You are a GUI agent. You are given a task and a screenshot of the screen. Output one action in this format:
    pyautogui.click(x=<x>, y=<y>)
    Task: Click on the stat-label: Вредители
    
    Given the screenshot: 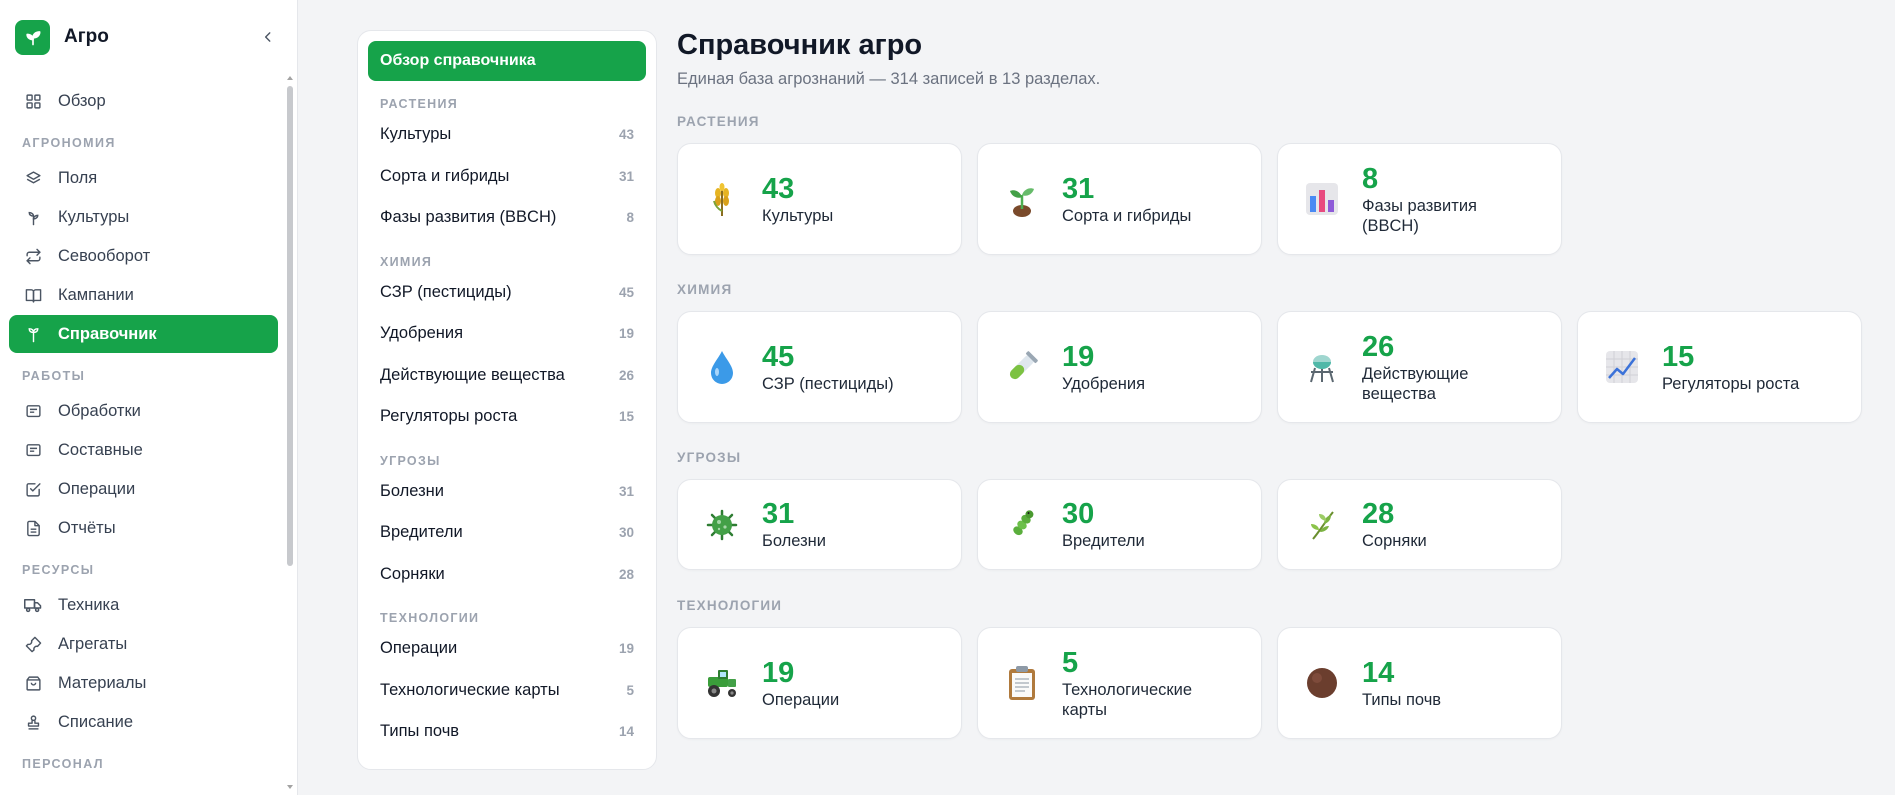 What is the action you would take?
    pyautogui.click(x=1103, y=541)
    